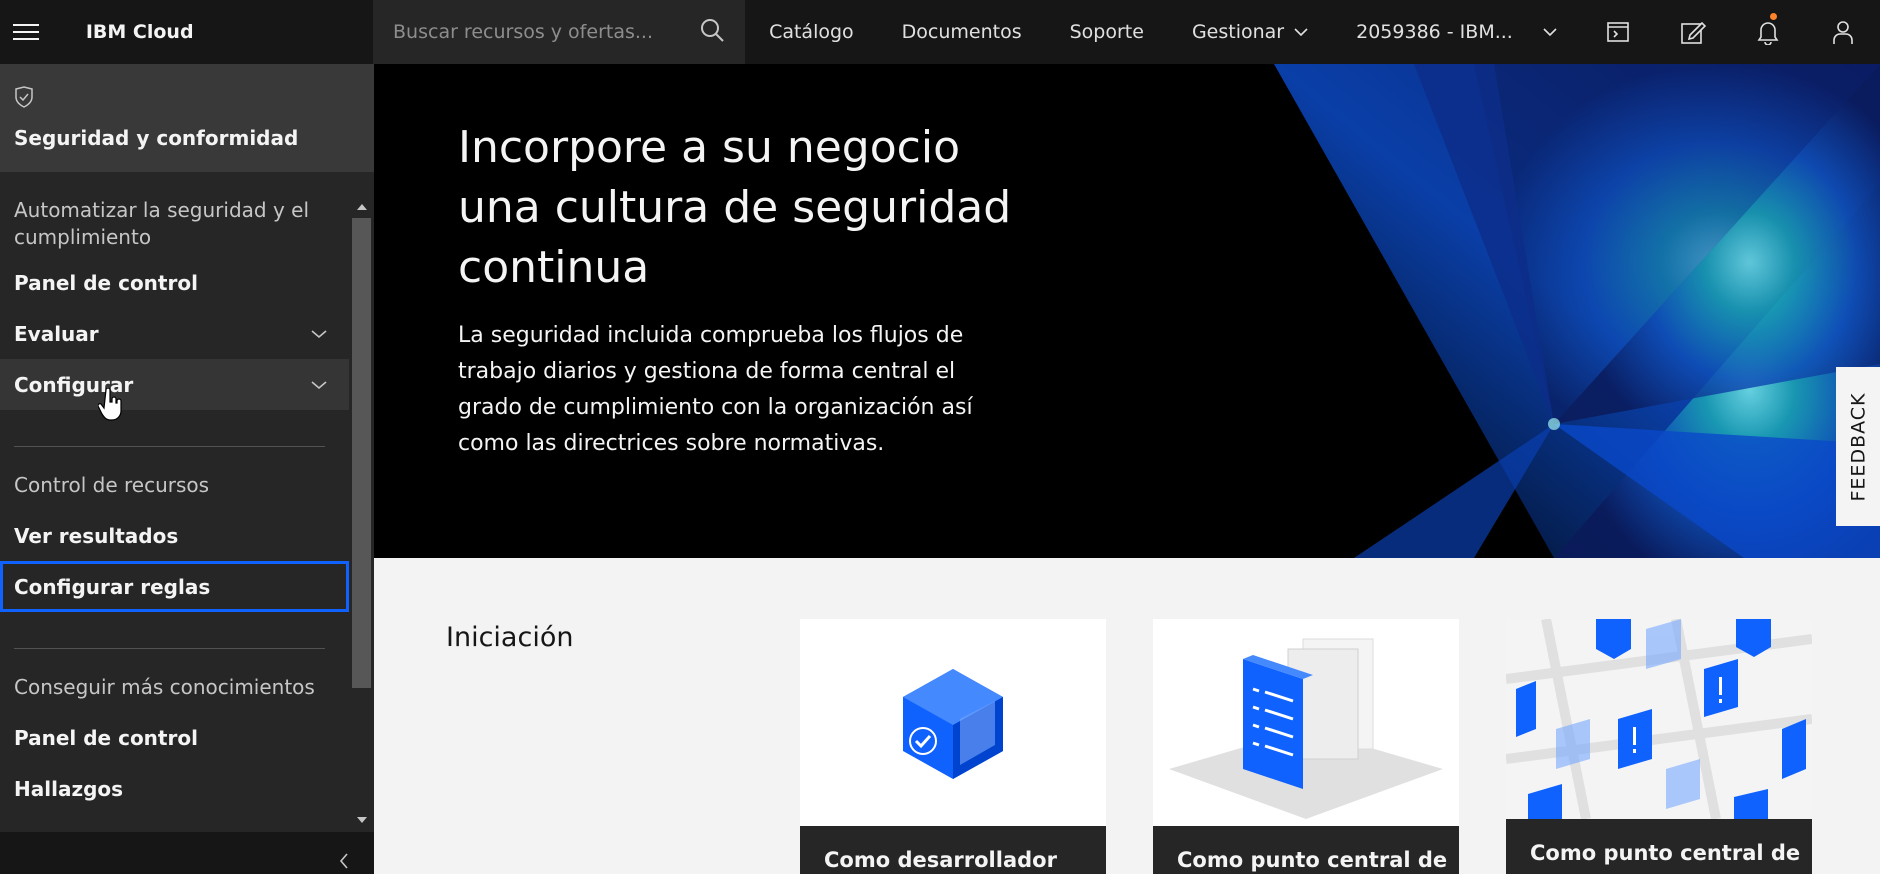 The image size is (1880, 874). What do you see at coordinates (1693, 32) in the screenshot?
I see `edit-icon` at bounding box center [1693, 32].